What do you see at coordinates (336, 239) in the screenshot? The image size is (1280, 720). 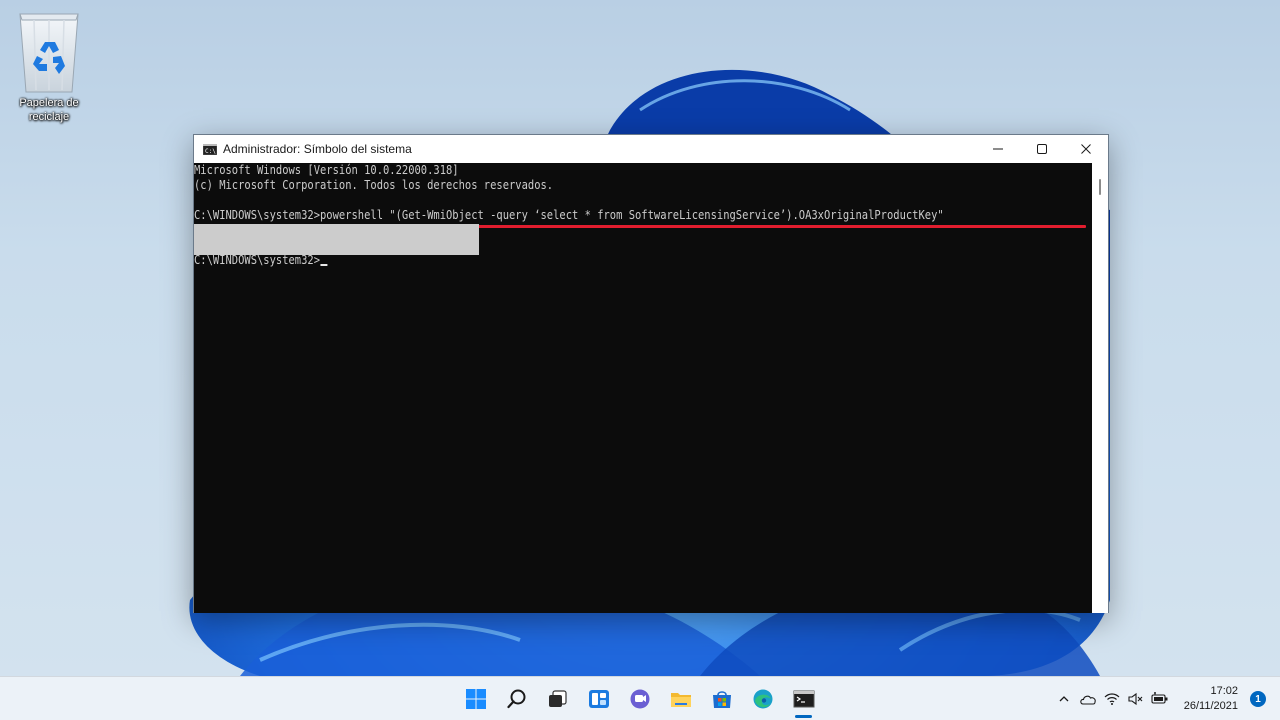 I see `redacted-output-block` at bounding box center [336, 239].